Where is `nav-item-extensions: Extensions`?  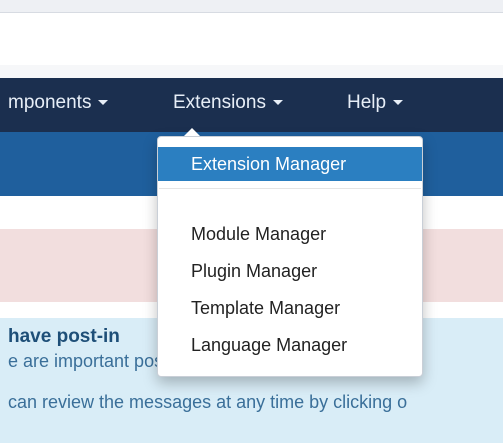 nav-item-extensions: Extensions is located at coordinates (228, 103).